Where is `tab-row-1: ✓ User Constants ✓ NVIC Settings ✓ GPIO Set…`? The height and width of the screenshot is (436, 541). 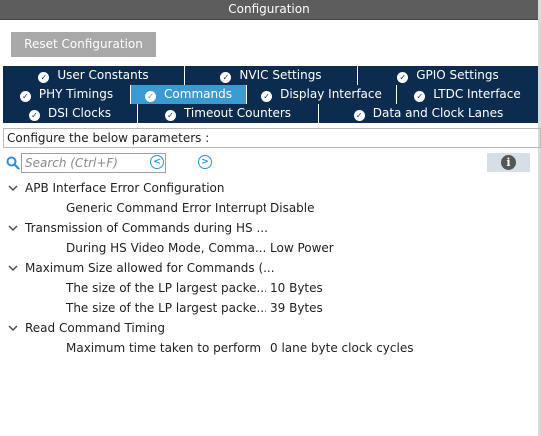 tab-row-1: ✓ User Constants ✓ NVIC Settings ✓ GPIO Set… is located at coordinates (270, 75).